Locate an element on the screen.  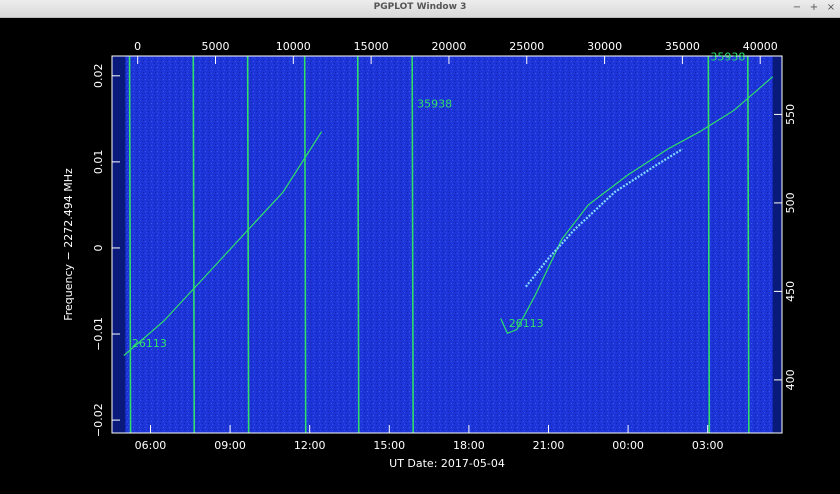
top-tick-label: 40000 is located at coordinates (760, 46).